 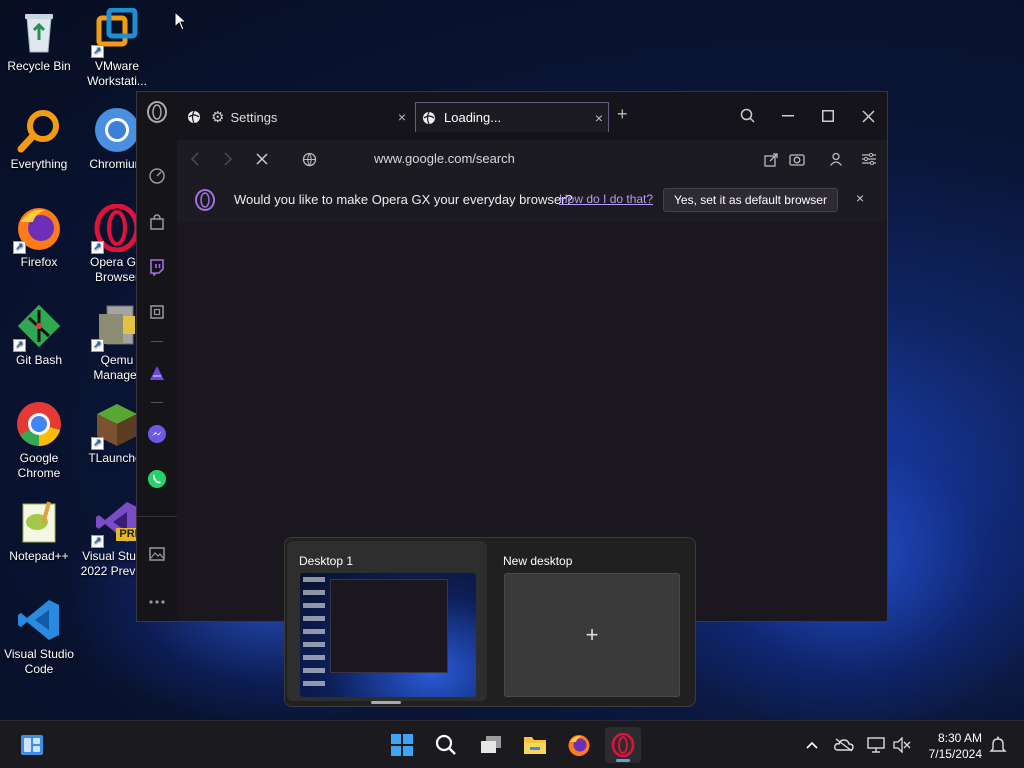 I want to click on plus-icon: +, so click(x=592, y=634).